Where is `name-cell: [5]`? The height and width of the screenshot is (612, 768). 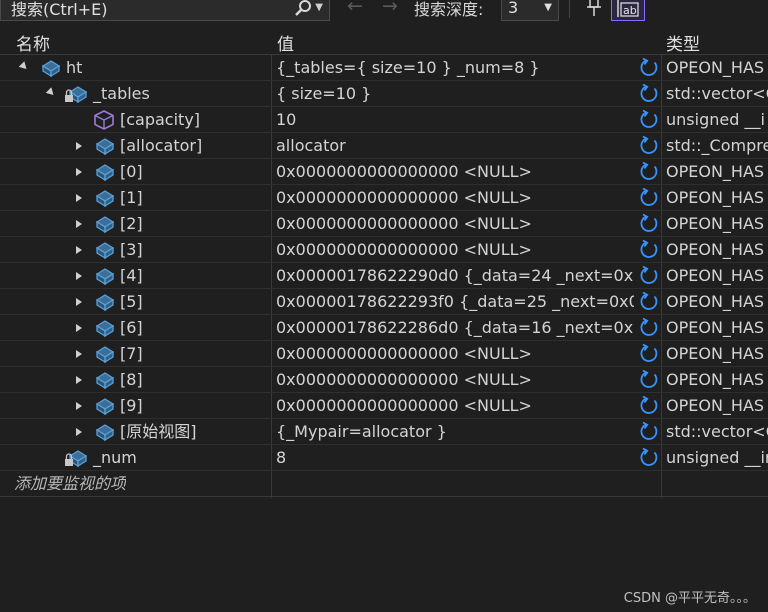 name-cell: [5] is located at coordinates (135, 302).